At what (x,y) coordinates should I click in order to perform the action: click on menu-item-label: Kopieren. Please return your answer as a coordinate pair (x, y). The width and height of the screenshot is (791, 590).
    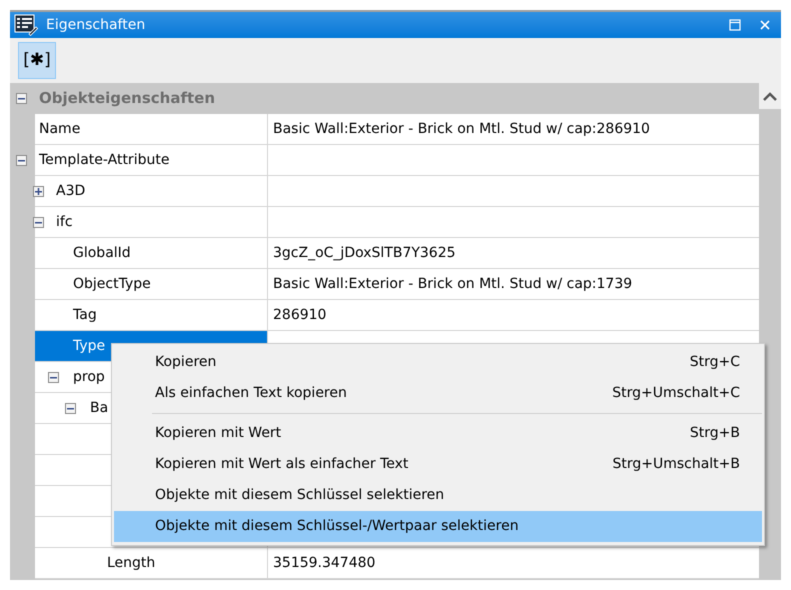
    Looking at the image, I should click on (185, 362).